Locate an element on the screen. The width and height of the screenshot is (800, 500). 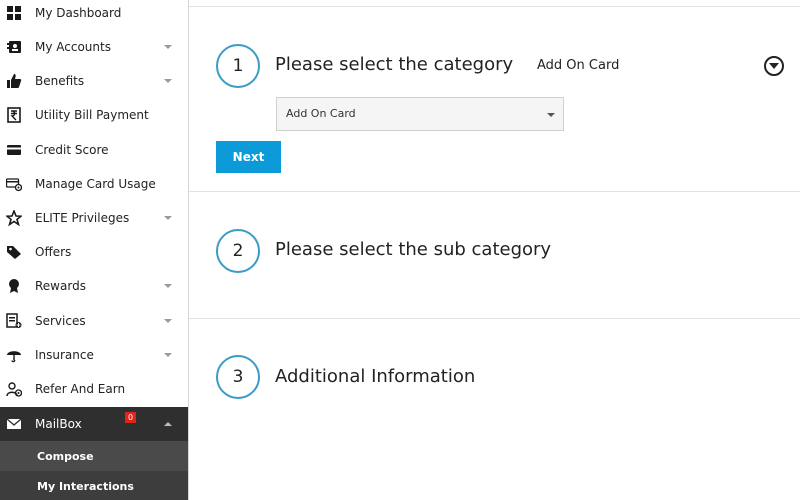
category-select: Add On Card is located at coordinates (420, 114).